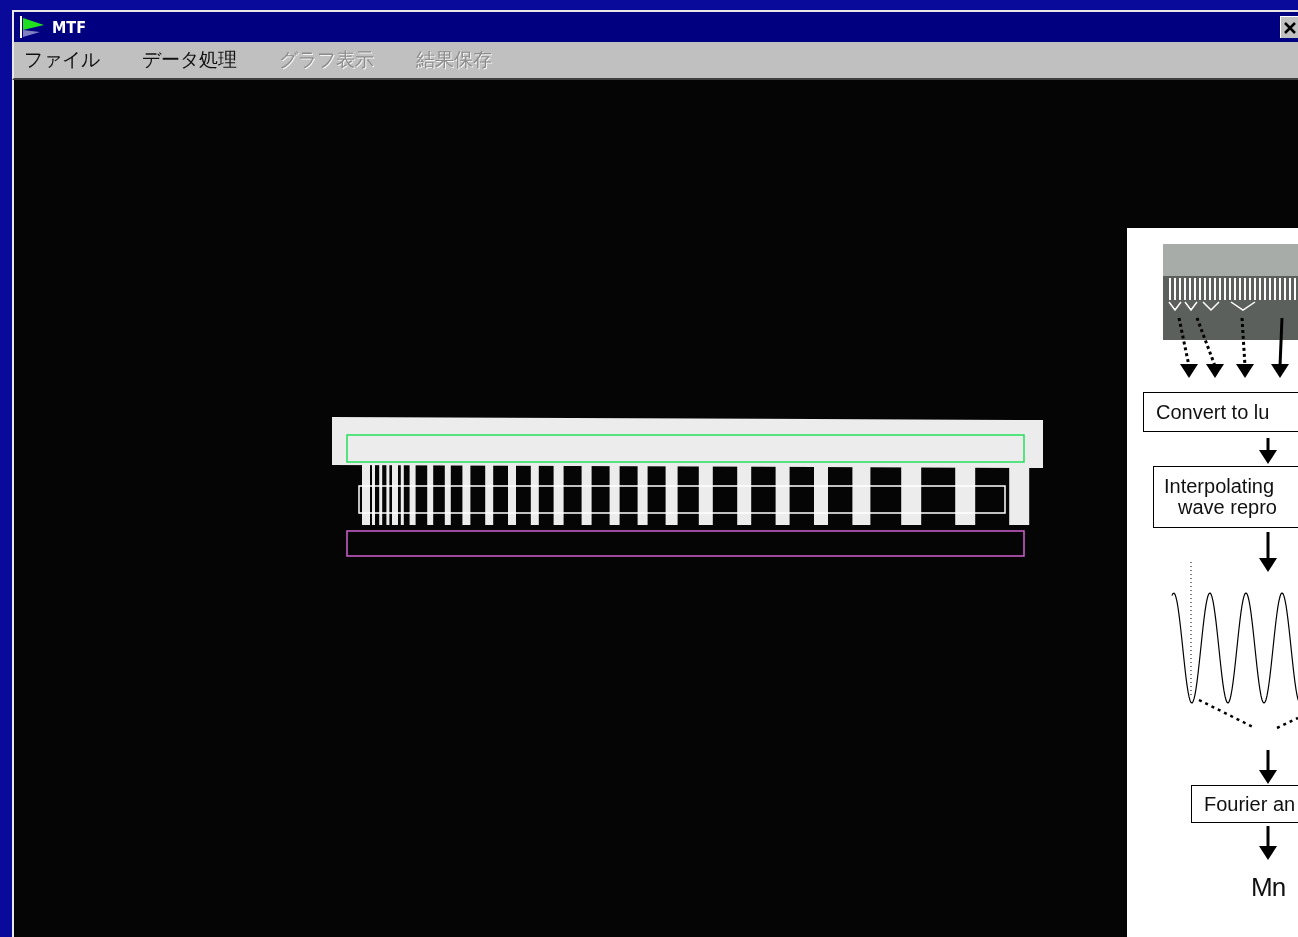  Describe the element at coordinates (33, 27) in the screenshot. I see `flag-icon` at that location.